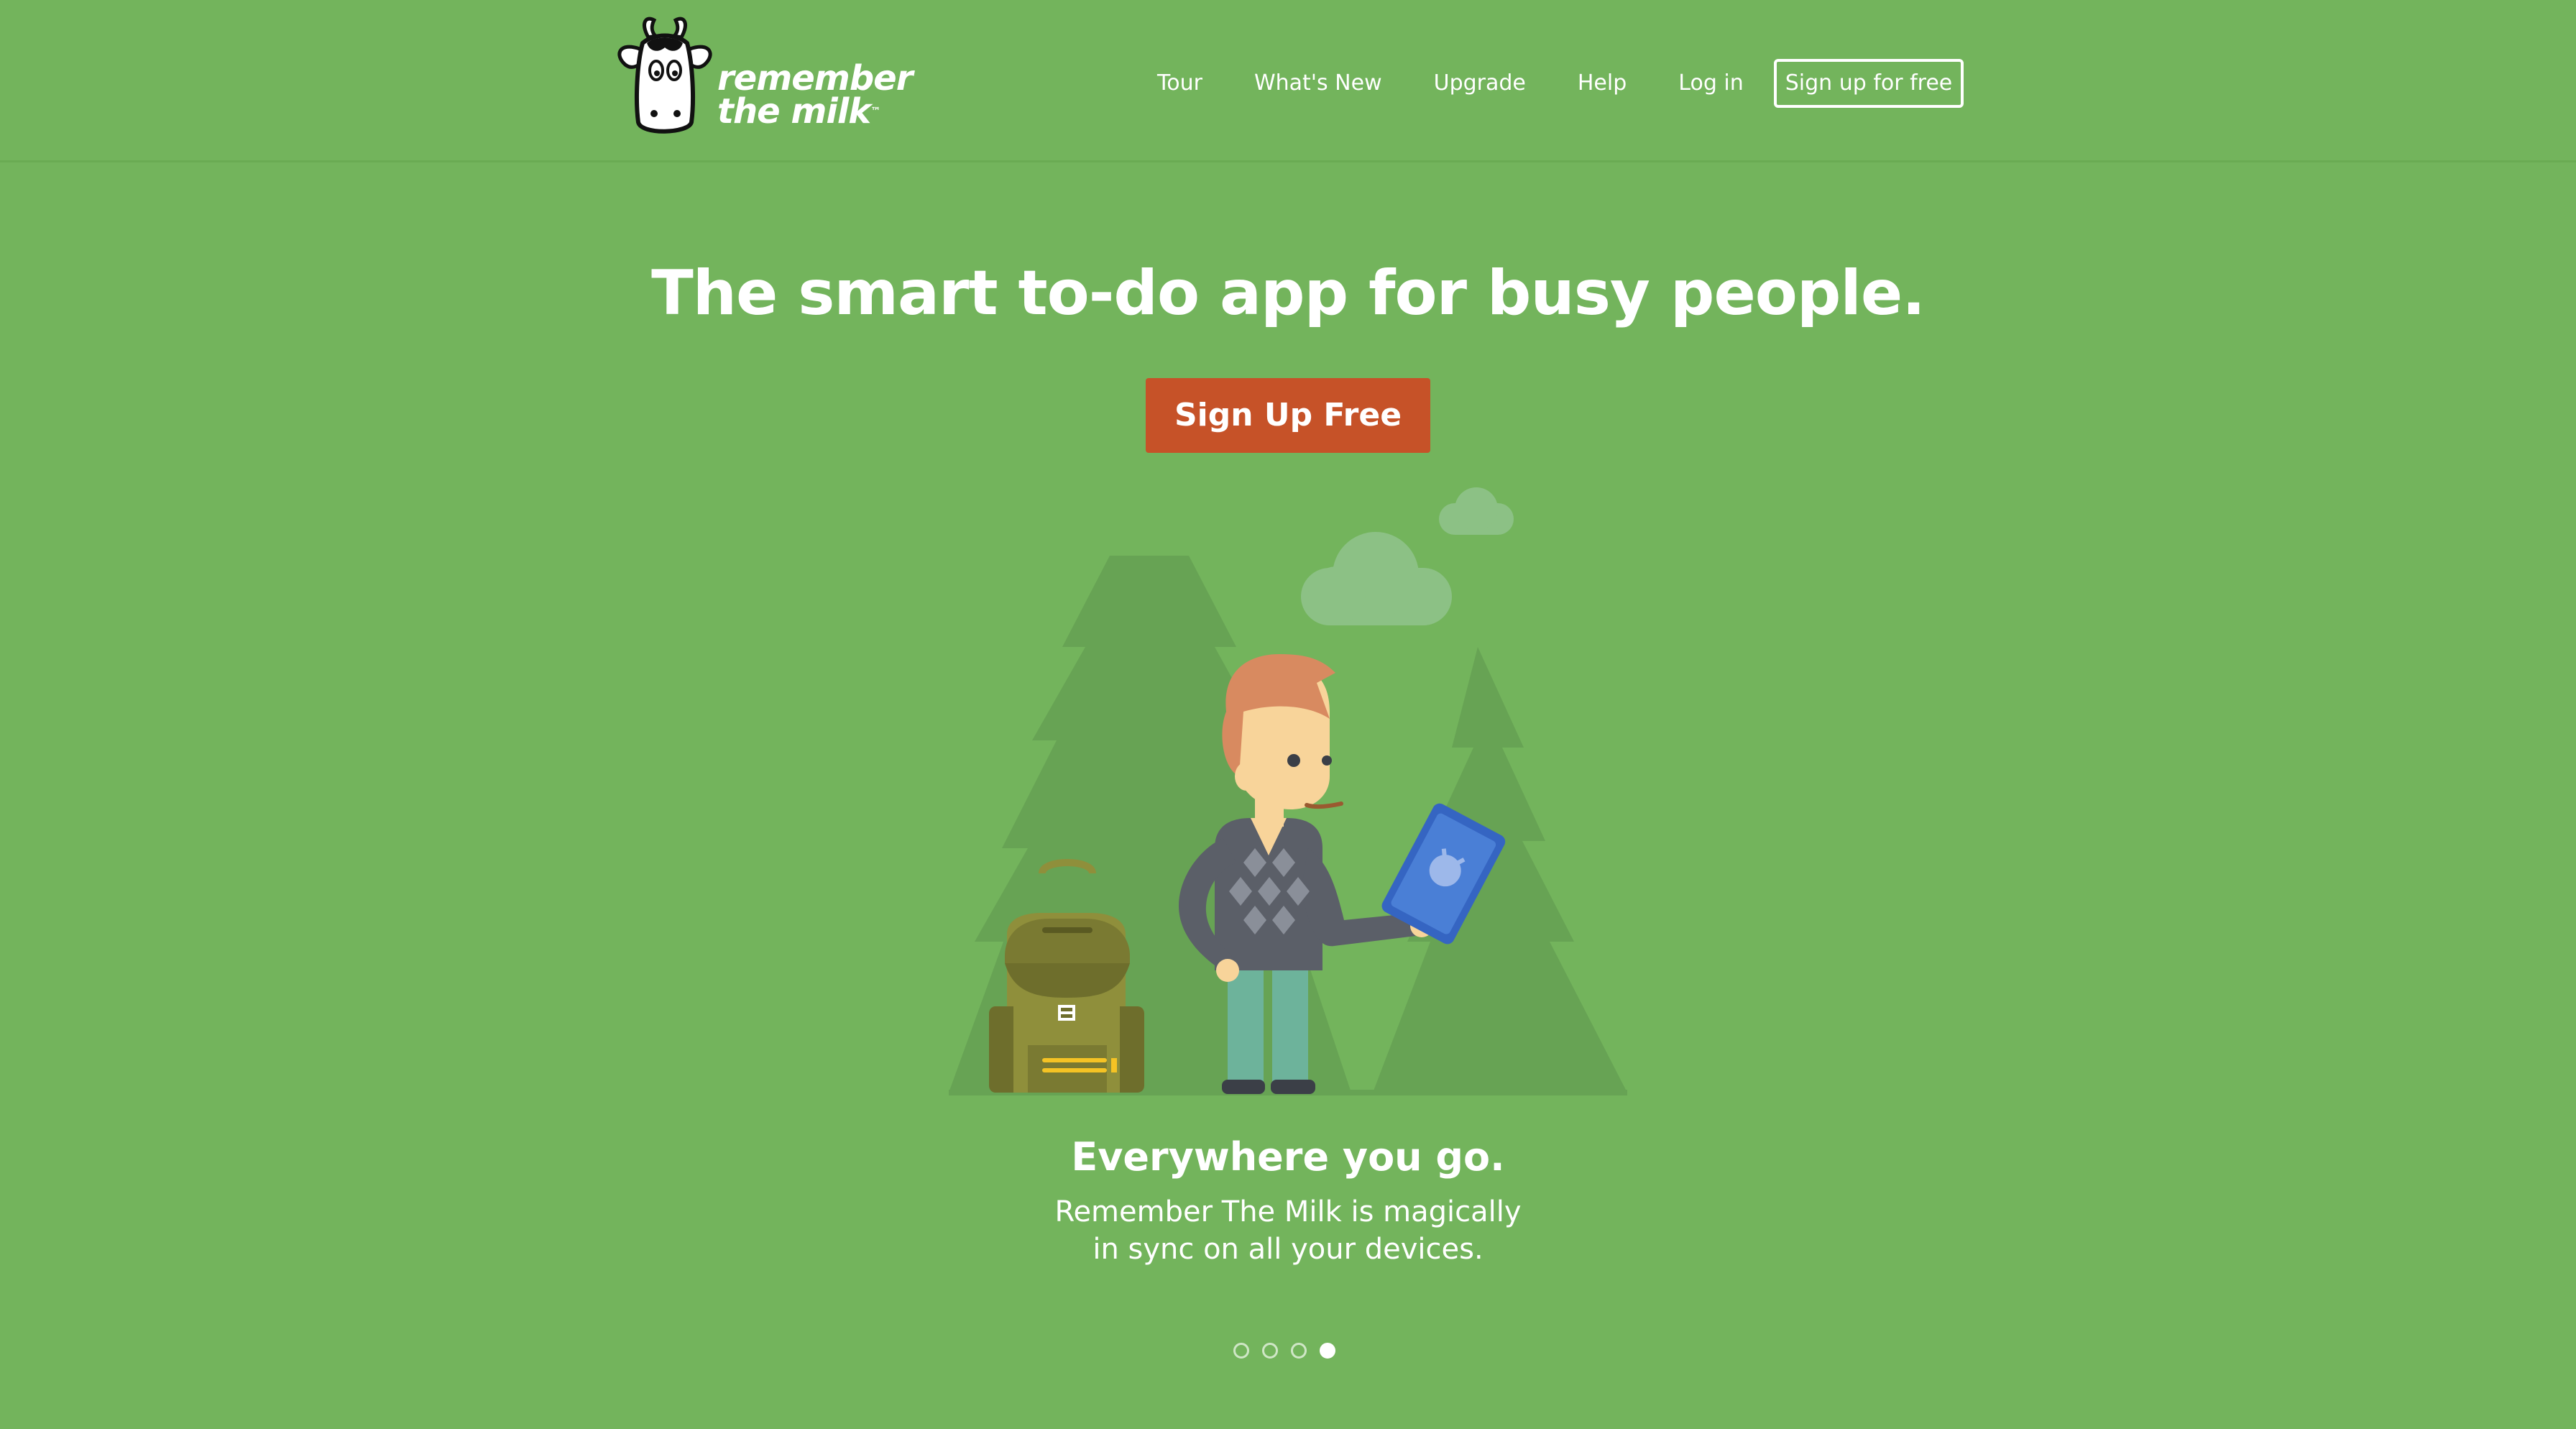  I want to click on person-with-tablet-illustration, so click(1288, 791).